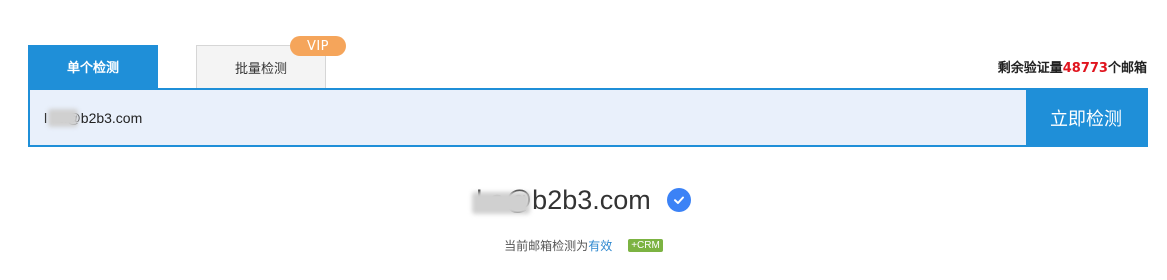  Describe the element at coordinates (645, 245) in the screenshot. I see `crm-badge: +CRM` at that location.